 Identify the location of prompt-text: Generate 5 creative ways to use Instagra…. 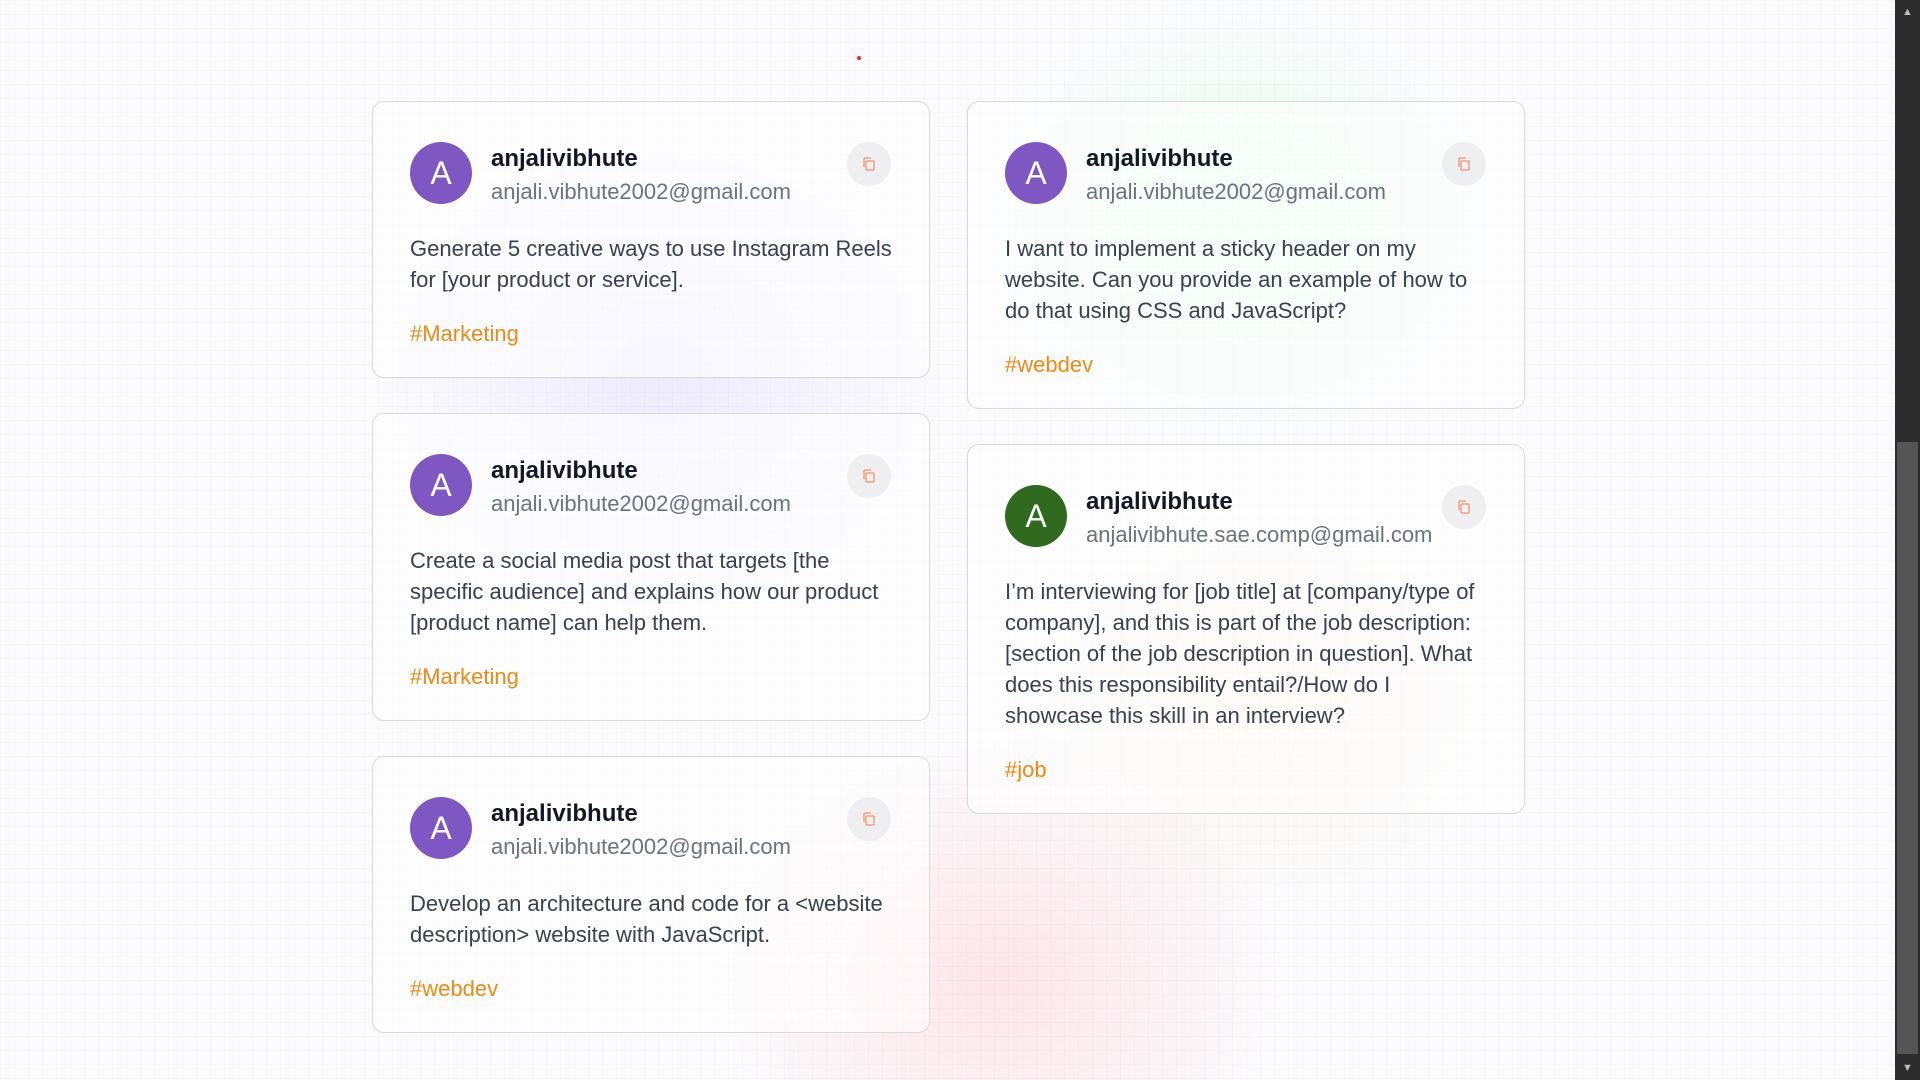
(651, 264).